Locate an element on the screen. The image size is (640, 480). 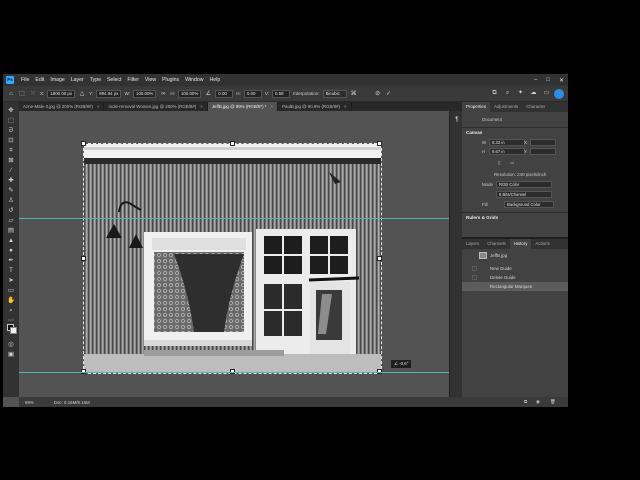
history-item: Delete Guide is located at coordinates (515, 277).